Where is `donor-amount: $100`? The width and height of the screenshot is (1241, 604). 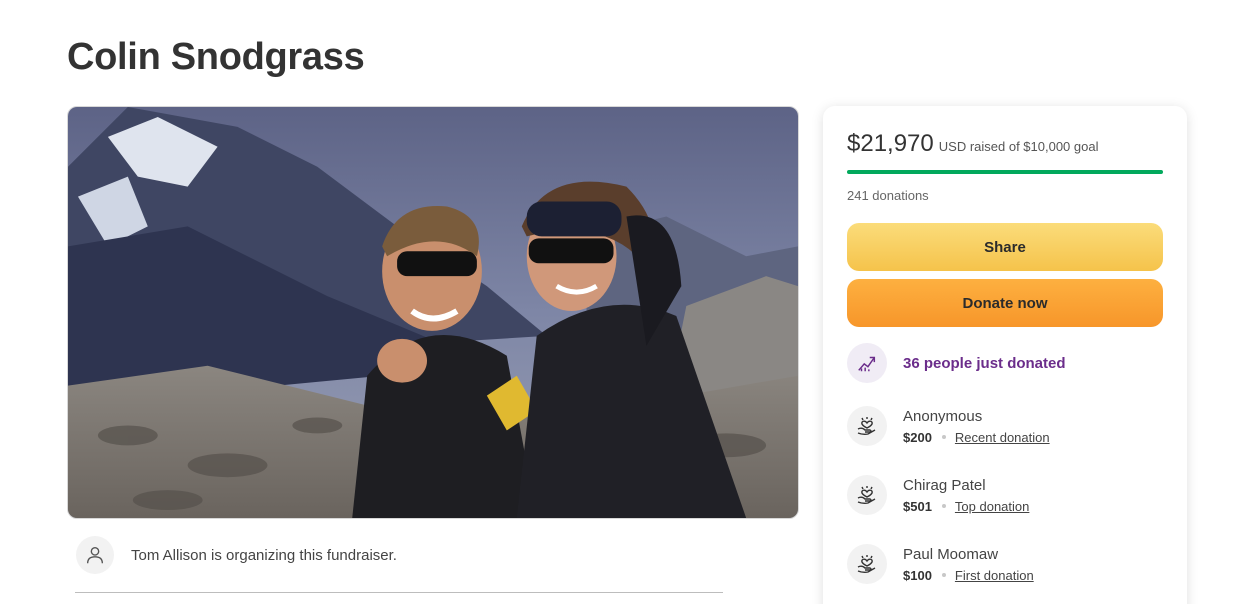
donor-amount: $100 is located at coordinates (917, 575).